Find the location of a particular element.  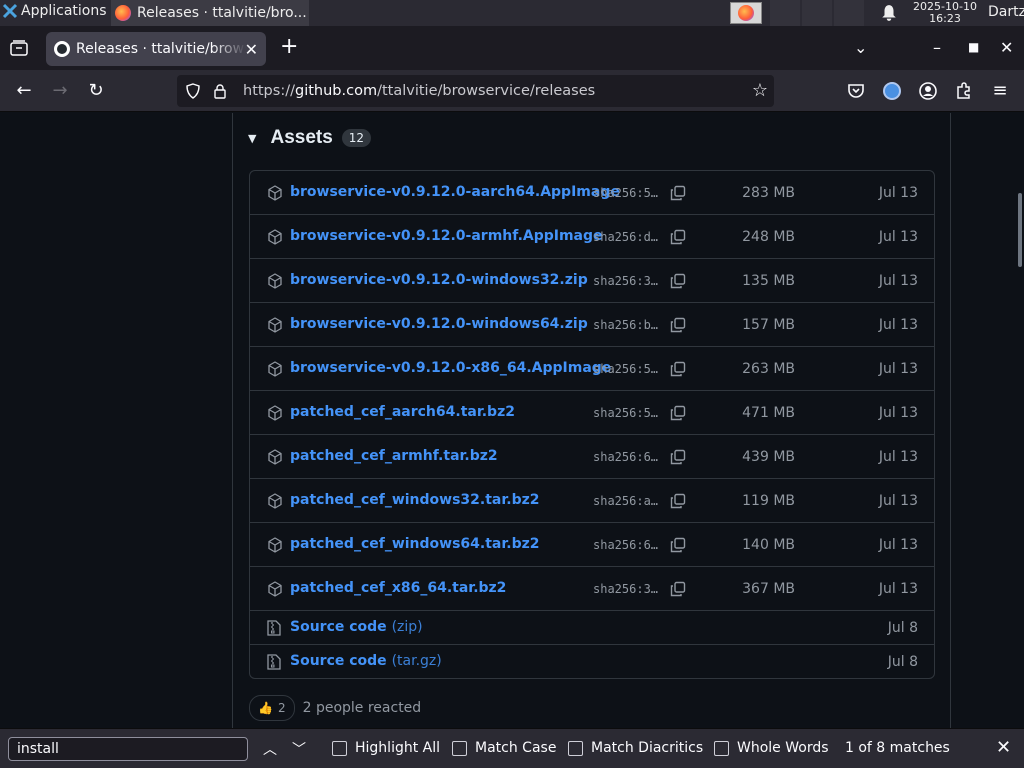

find-next-icon: ﹀ is located at coordinates (299, 749).